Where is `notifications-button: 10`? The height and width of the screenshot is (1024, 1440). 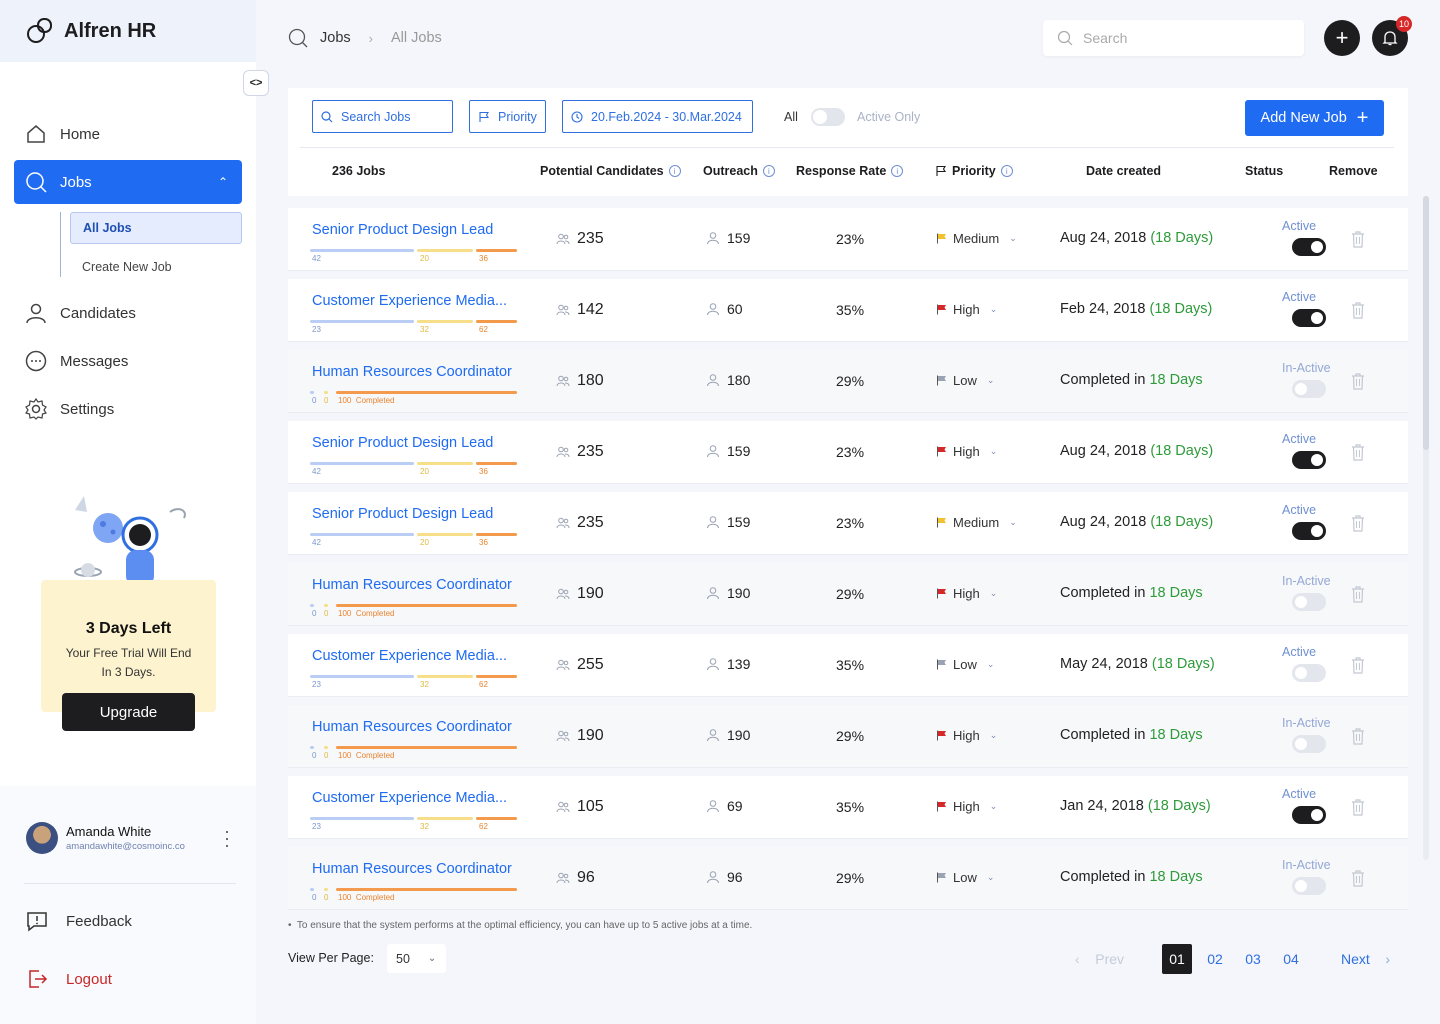 notifications-button: 10 is located at coordinates (1392, 36).